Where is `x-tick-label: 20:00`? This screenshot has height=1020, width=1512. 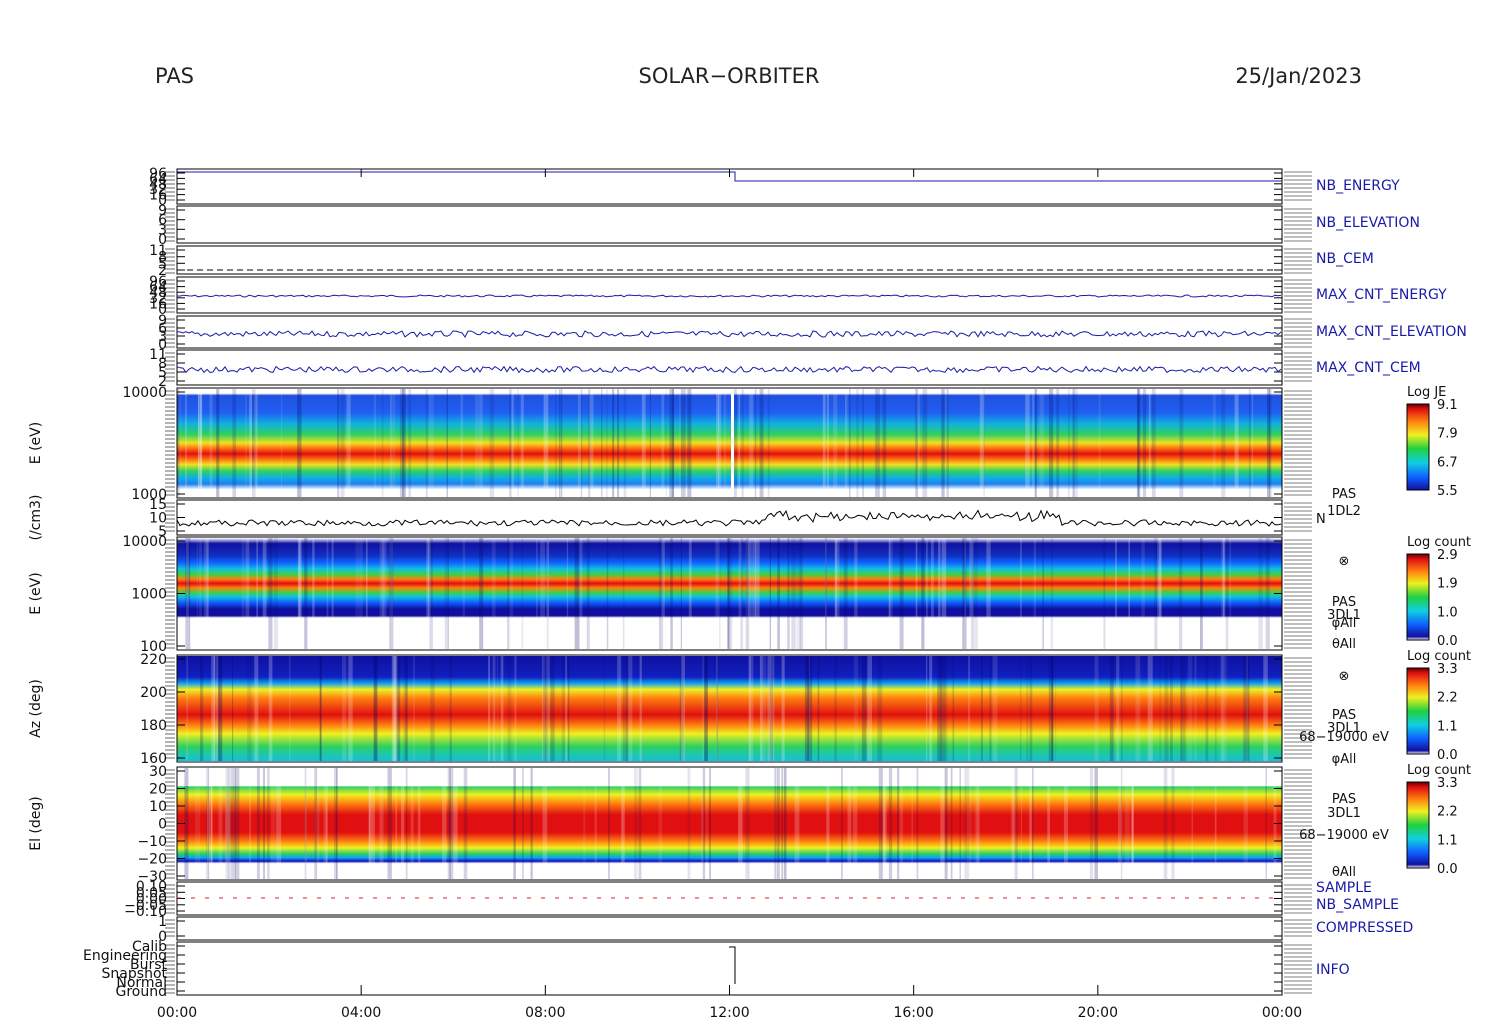 x-tick-label: 20:00 is located at coordinates (1098, 1012).